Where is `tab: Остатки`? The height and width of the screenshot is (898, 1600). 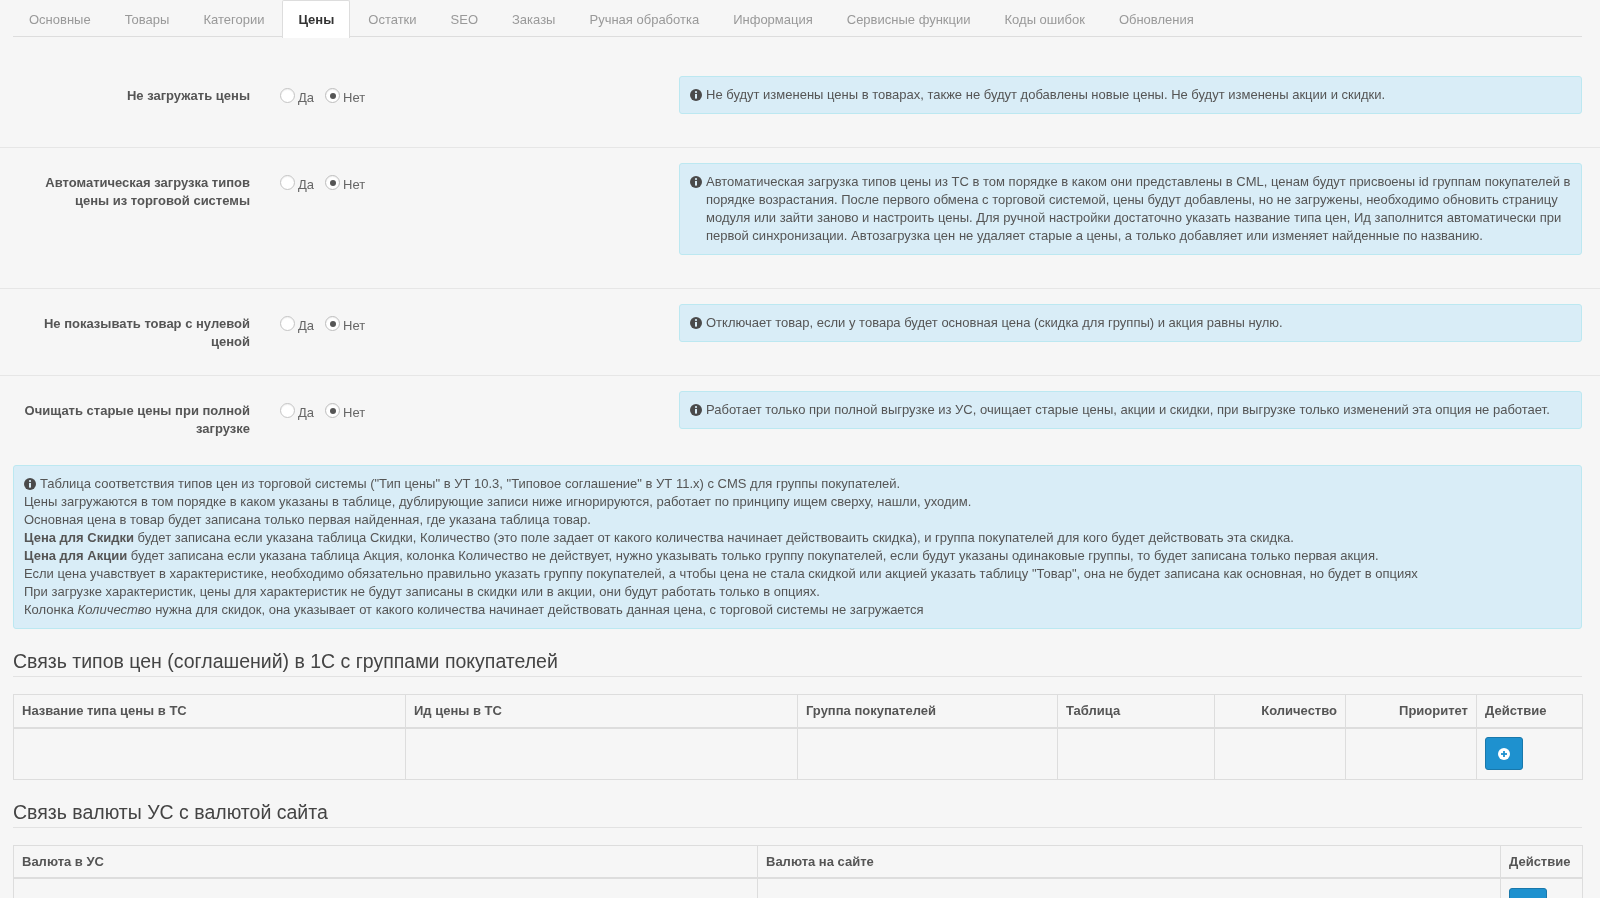 tab: Остатки is located at coordinates (392, 18).